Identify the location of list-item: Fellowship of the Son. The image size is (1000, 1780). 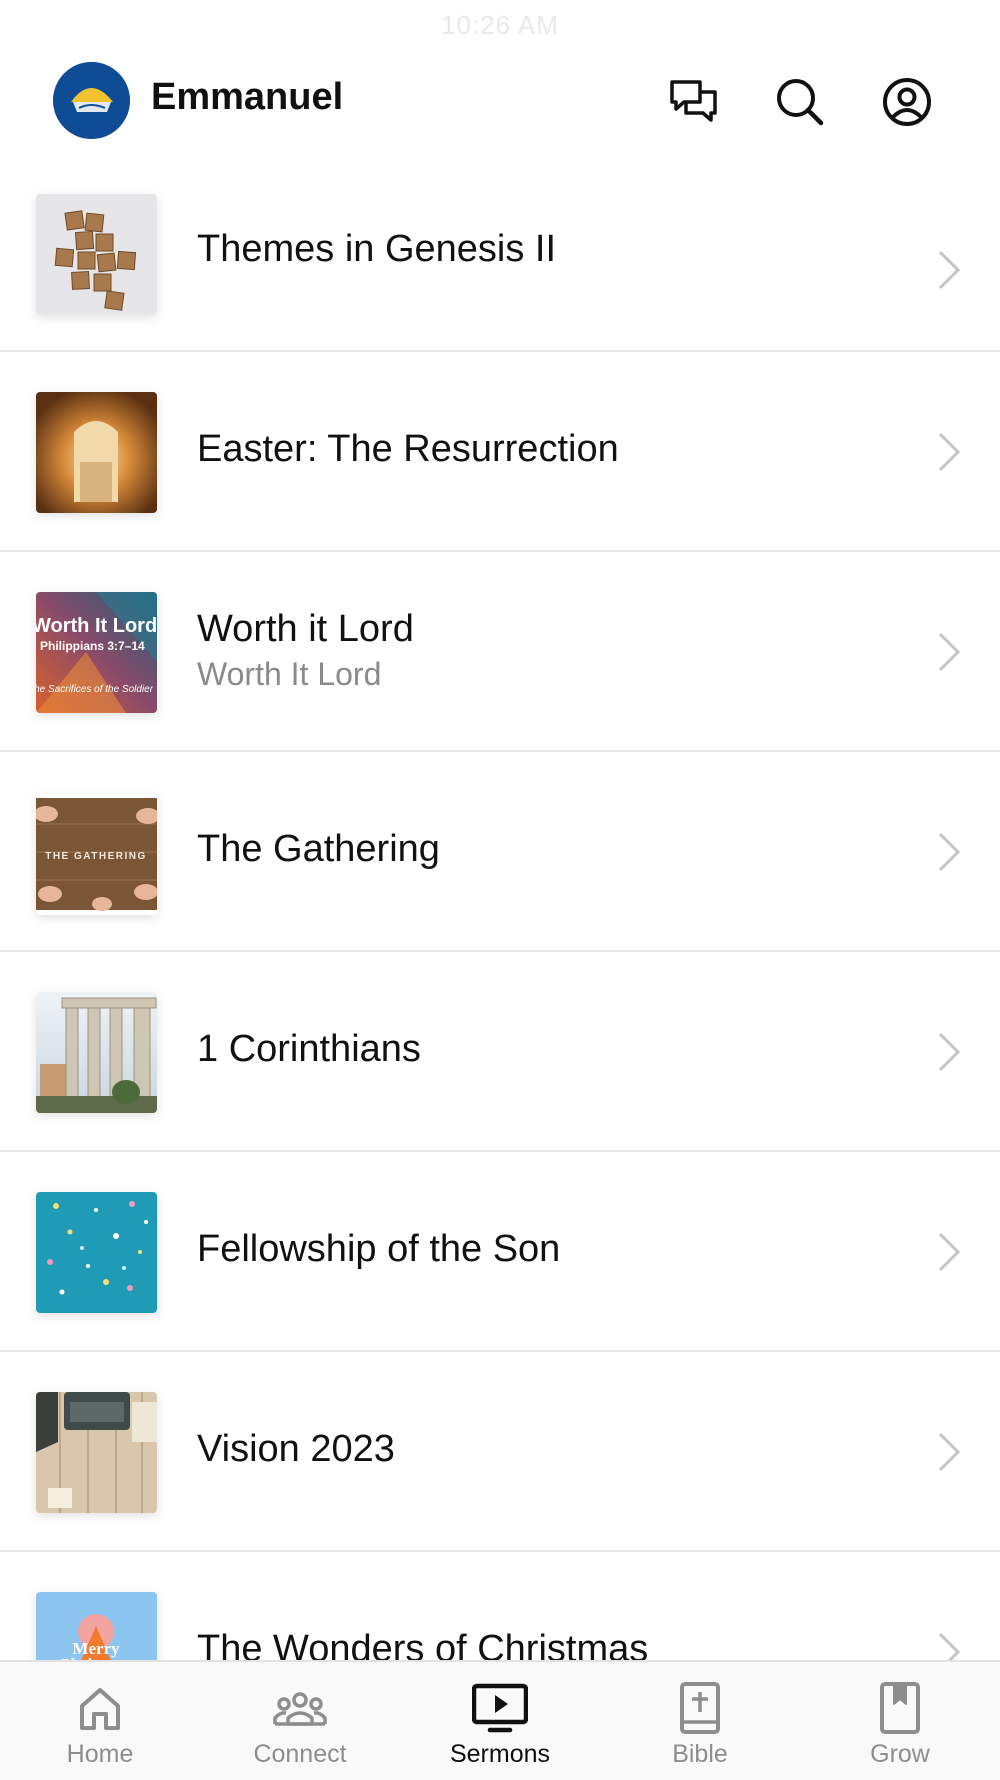
(500, 1252).